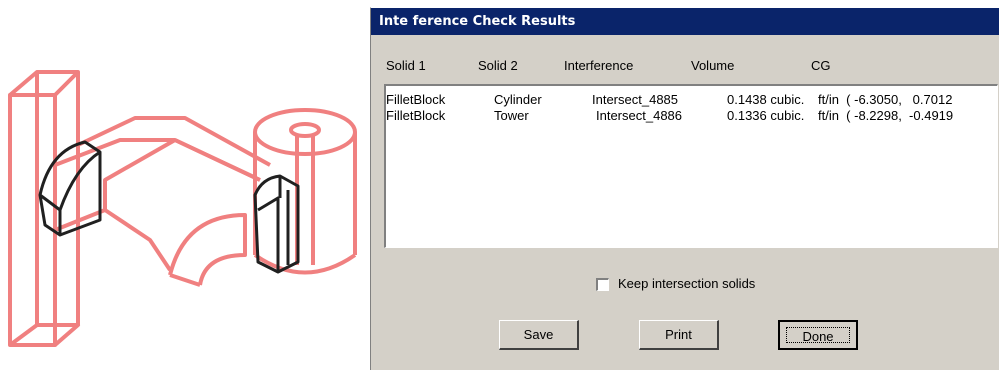 Image resolution: width=999 pixels, height=370 pixels. What do you see at coordinates (305, 132) in the screenshot?
I see `cylinder-top` at bounding box center [305, 132].